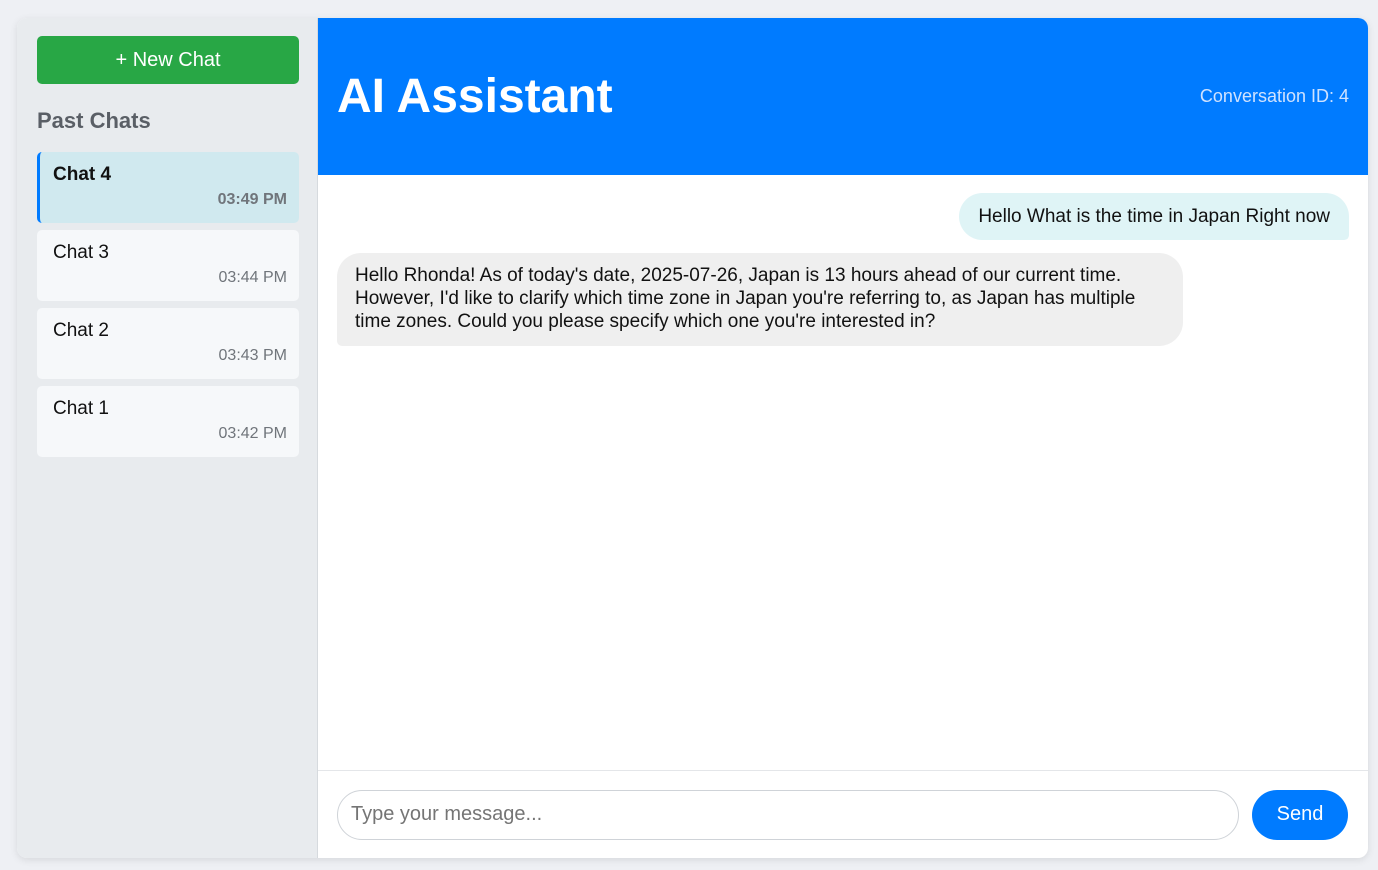 Image resolution: width=1378 pixels, height=870 pixels. I want to click on chat-item-time: 03:43 PM, so click(252, 355).